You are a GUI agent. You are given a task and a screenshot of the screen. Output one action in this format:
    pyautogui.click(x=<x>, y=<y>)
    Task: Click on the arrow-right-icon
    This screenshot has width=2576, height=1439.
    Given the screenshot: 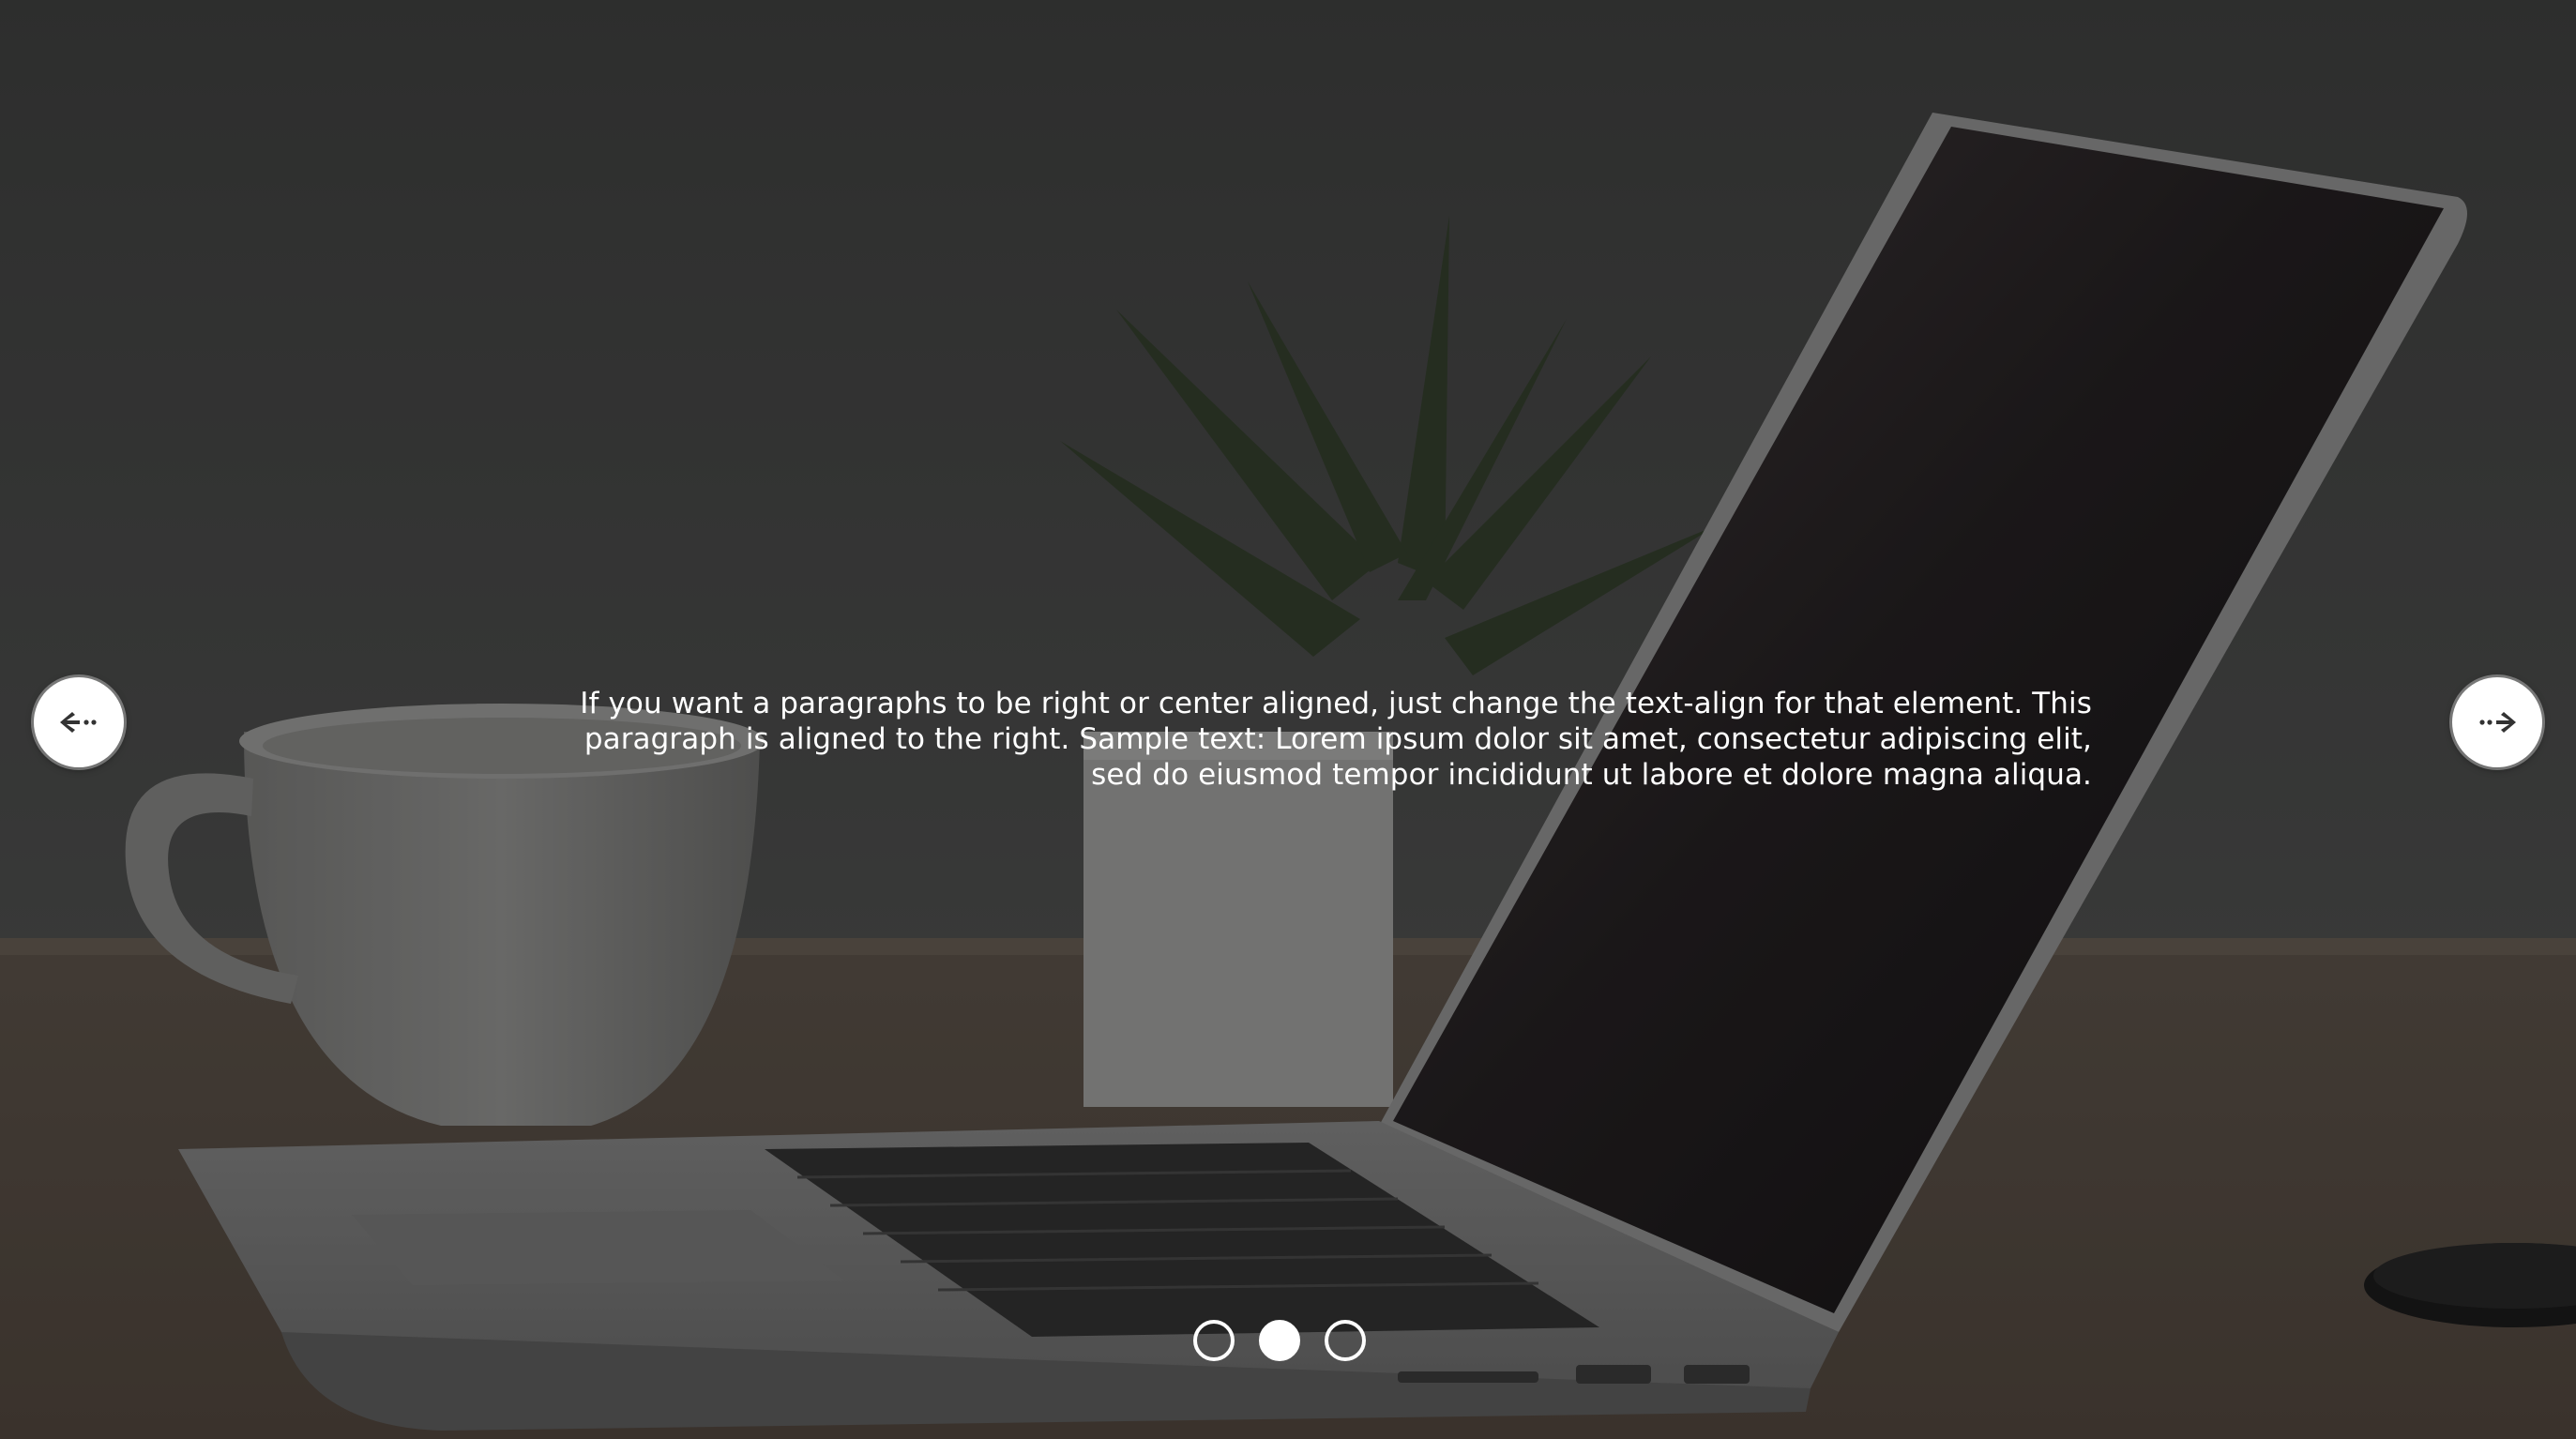 What is the action you would take?
    pyautogui.click(x=2497, y=723)
    